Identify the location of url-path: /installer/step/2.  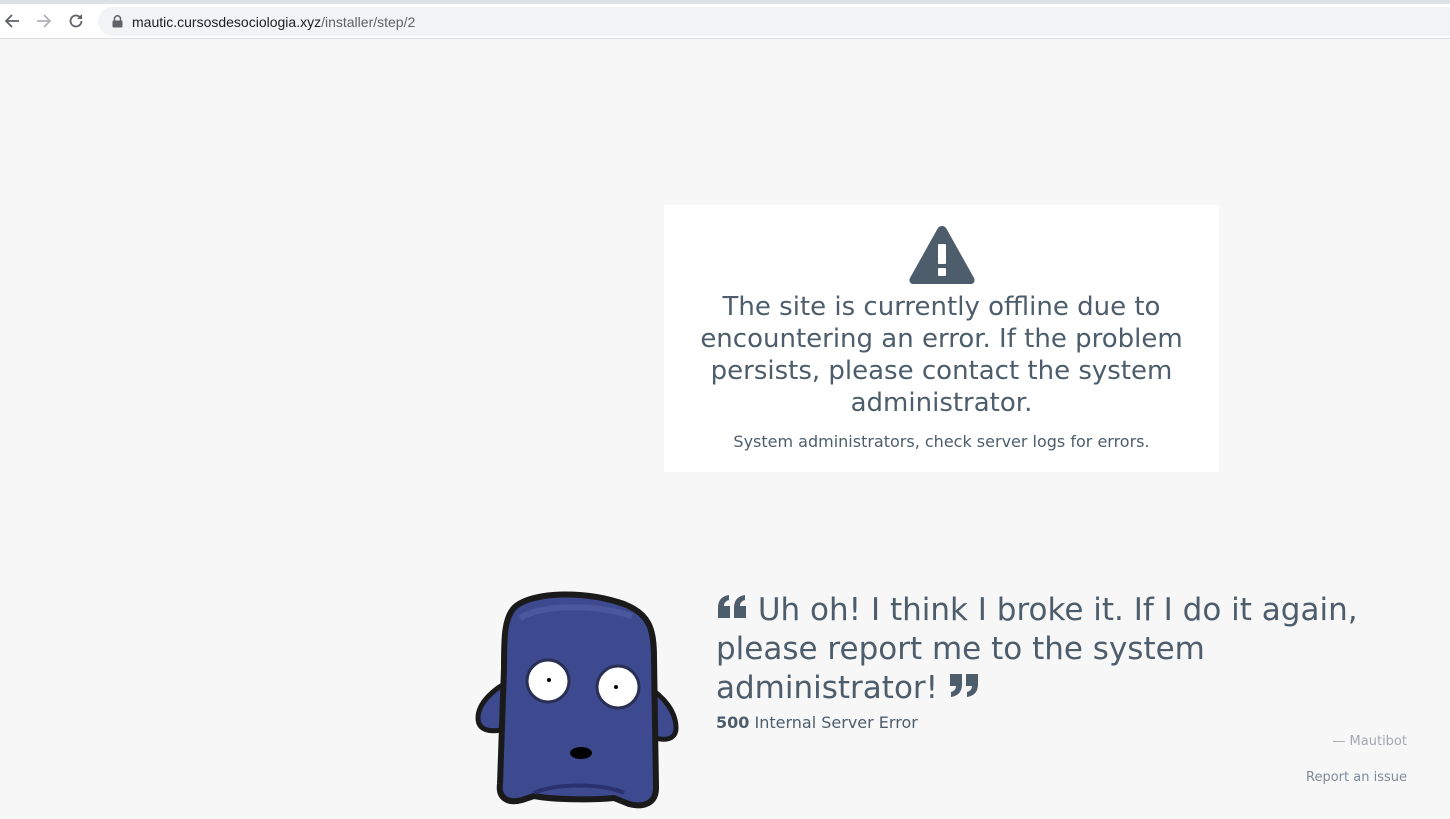
(368, 21).